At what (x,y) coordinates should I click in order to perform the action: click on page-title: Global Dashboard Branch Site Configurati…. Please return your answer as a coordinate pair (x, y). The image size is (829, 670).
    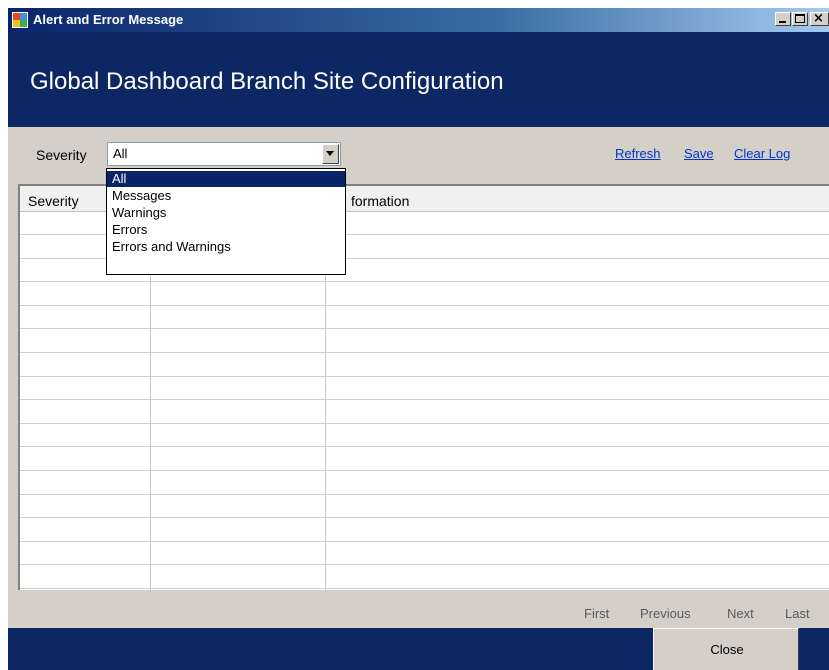
    Looking at the image, I should click on (267, 81).